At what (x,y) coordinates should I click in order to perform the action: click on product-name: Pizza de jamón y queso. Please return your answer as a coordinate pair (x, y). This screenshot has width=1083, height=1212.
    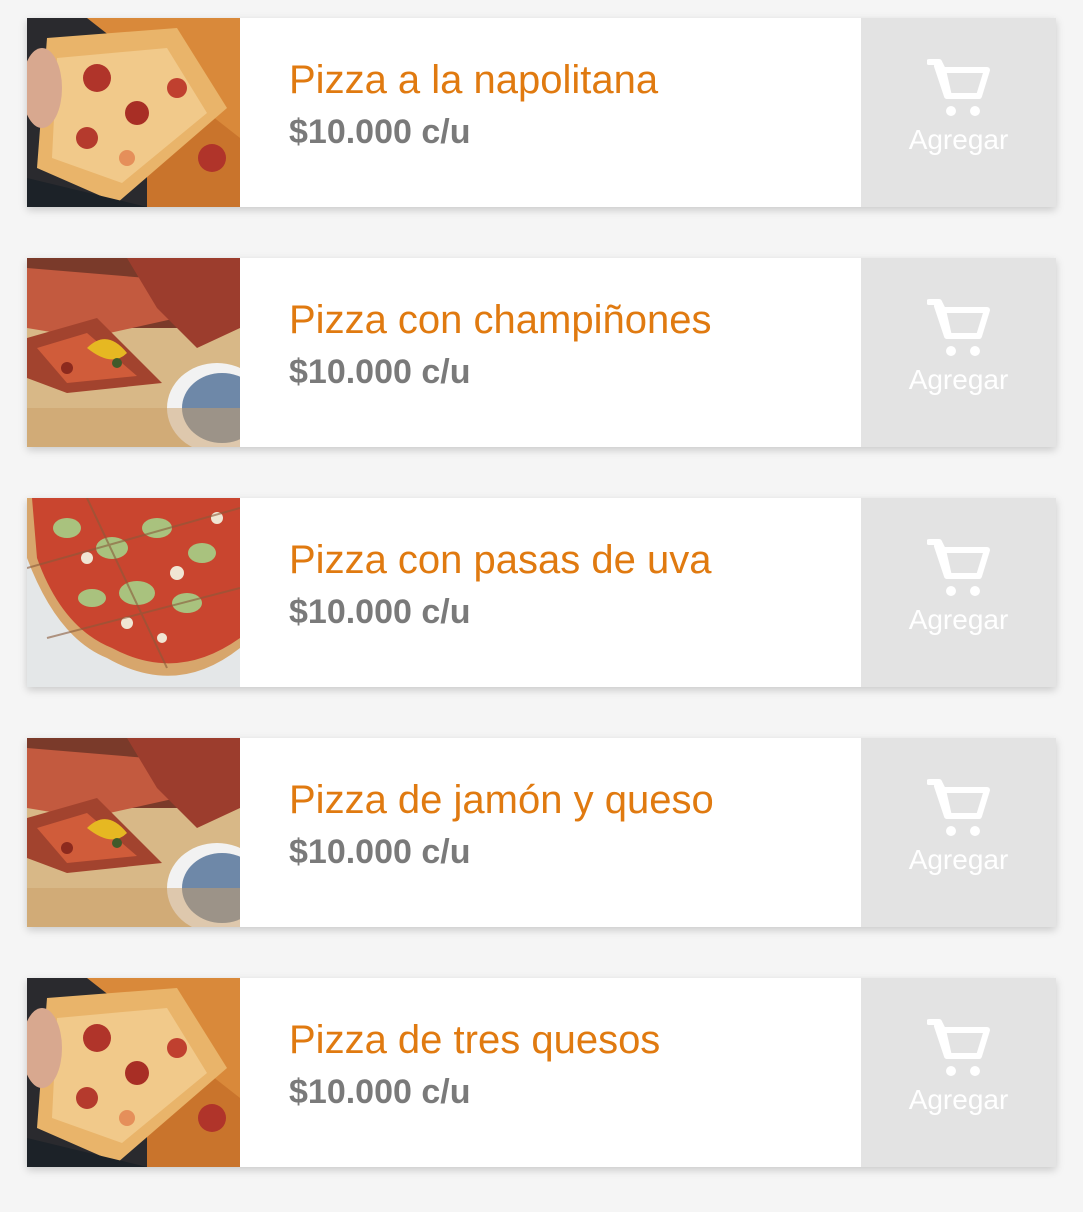
    Looking at the image, I should click on (501, 800).